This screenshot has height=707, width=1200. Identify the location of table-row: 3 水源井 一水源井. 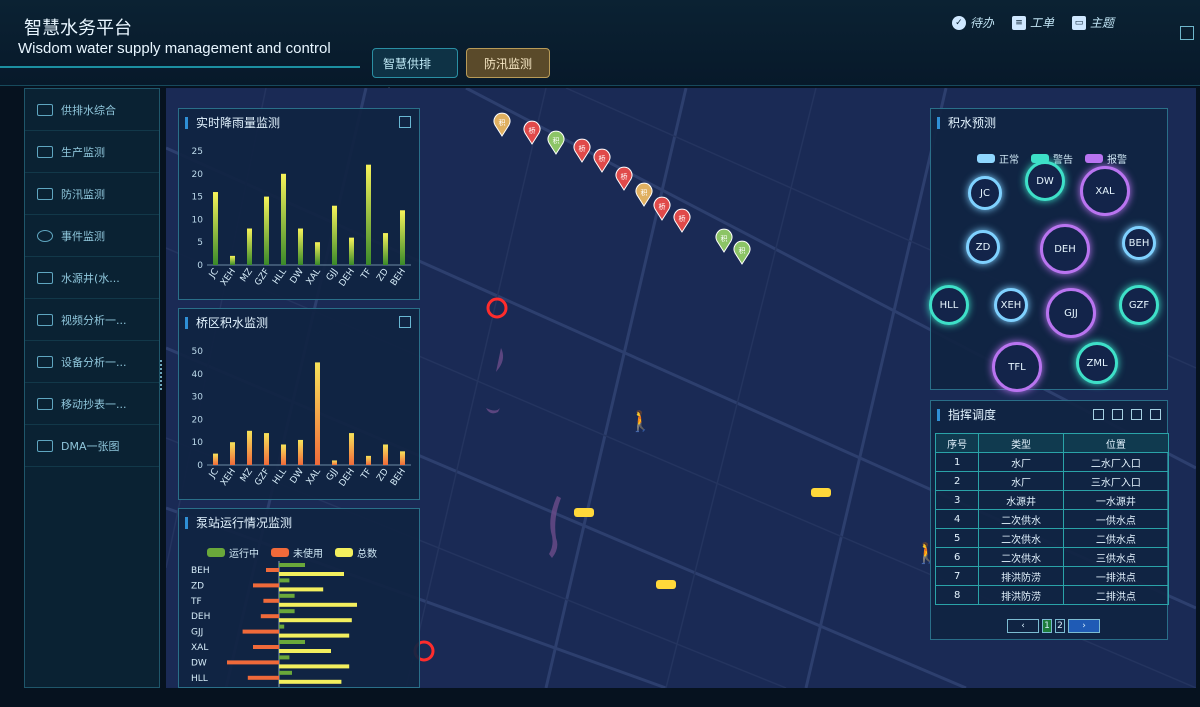
(1052, 500).